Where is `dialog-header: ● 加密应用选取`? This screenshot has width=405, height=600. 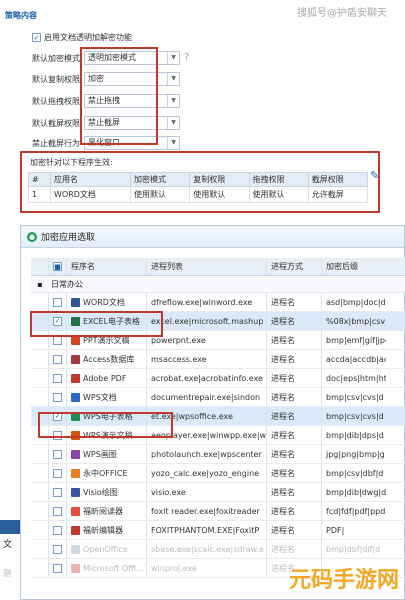 dialog-header: ● 加密应用选取 is located at coordinates (212, 237).